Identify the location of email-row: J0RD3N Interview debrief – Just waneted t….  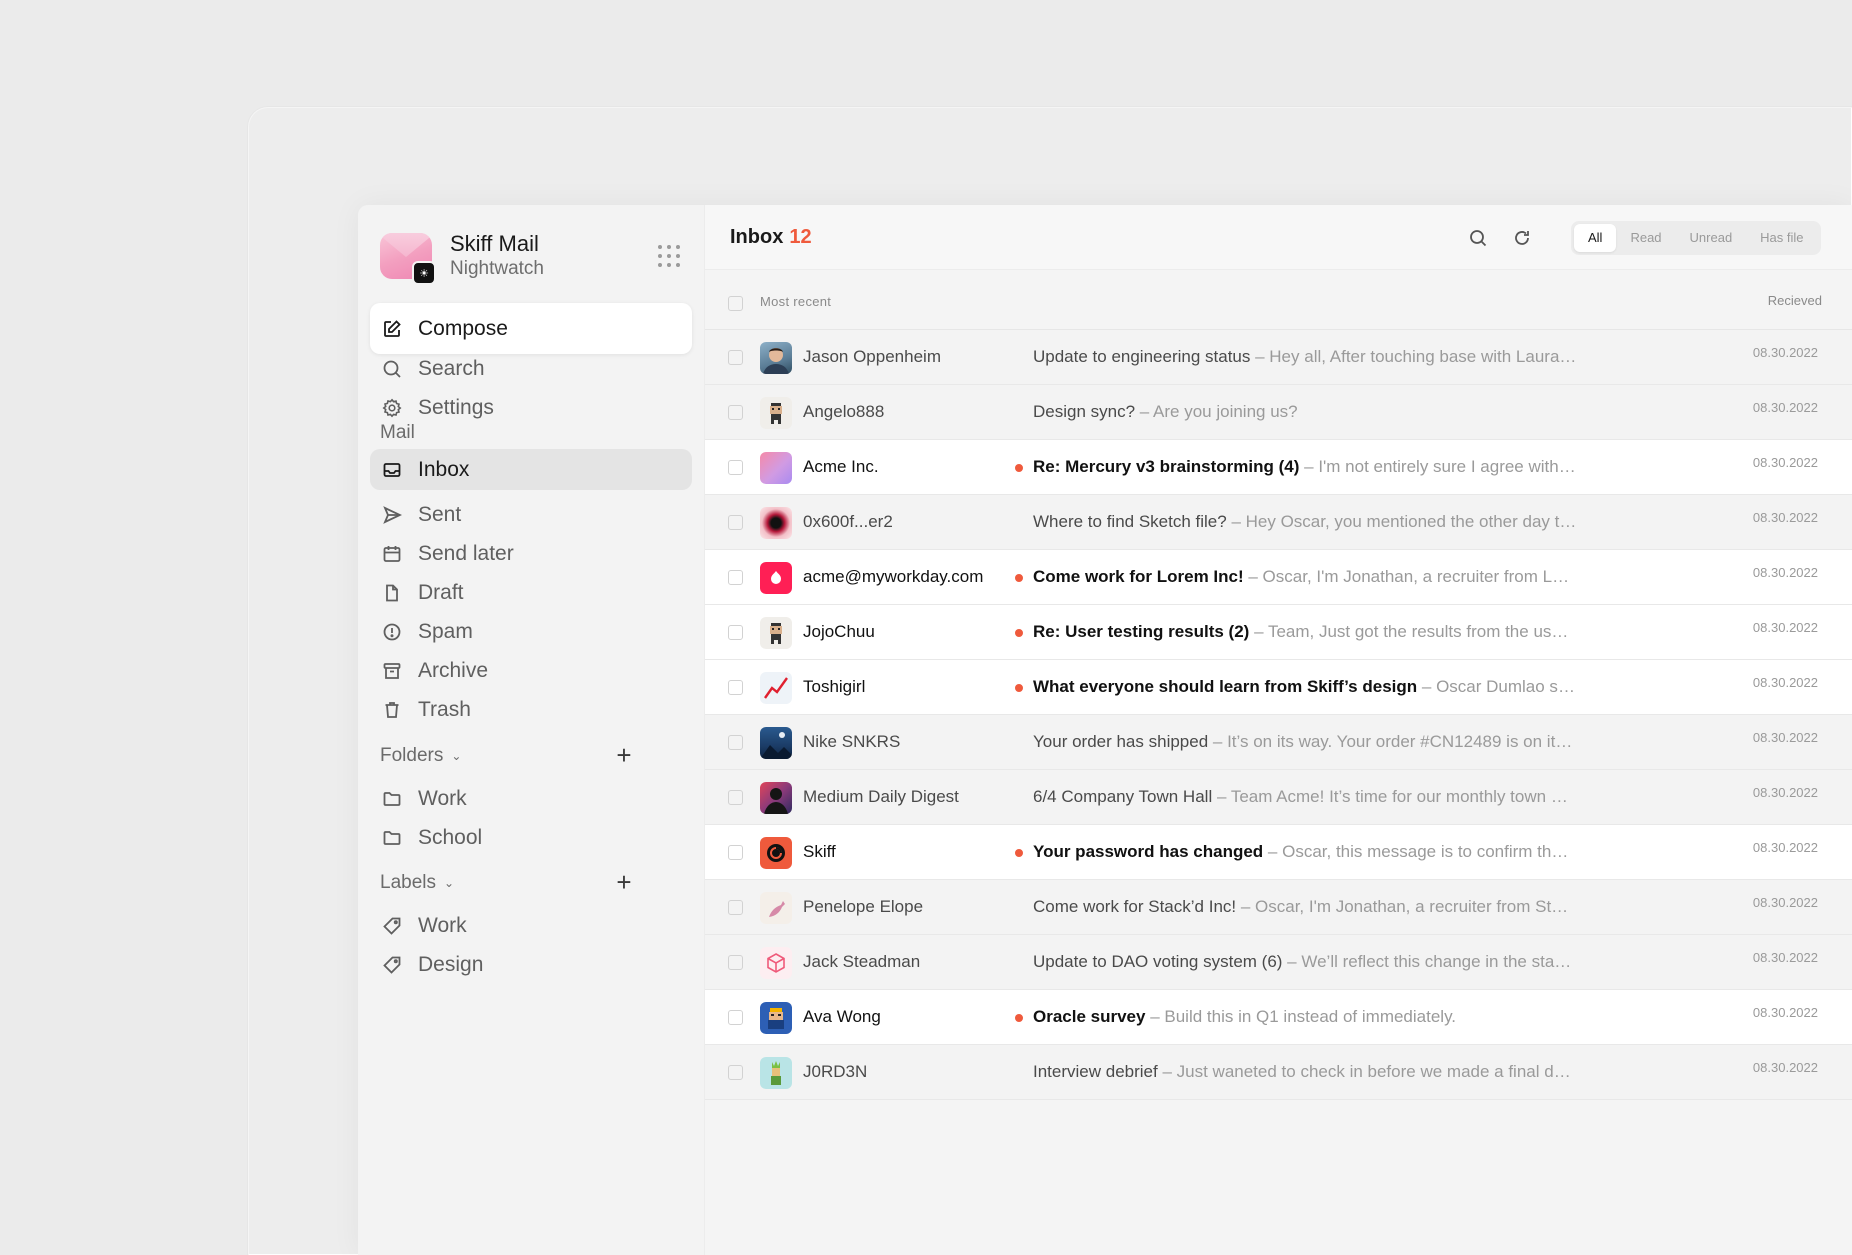
(1278, 1072).